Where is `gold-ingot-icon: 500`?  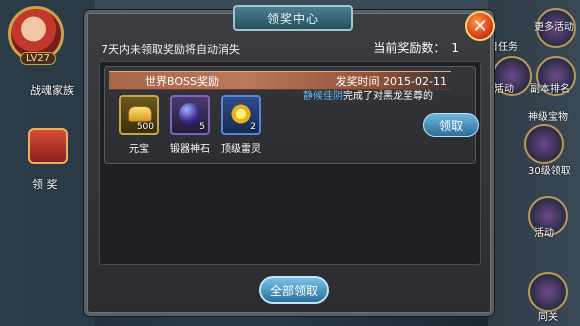
gold-ingot-icon: 500 is located at coordinates (139, 115).